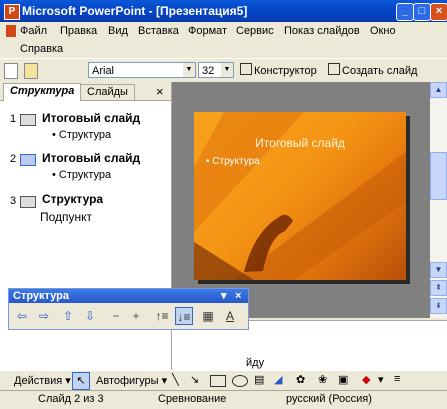  Describe the element at coordinates (207, 31) in the screenshot. I see `menu-format: Формат` at that location.